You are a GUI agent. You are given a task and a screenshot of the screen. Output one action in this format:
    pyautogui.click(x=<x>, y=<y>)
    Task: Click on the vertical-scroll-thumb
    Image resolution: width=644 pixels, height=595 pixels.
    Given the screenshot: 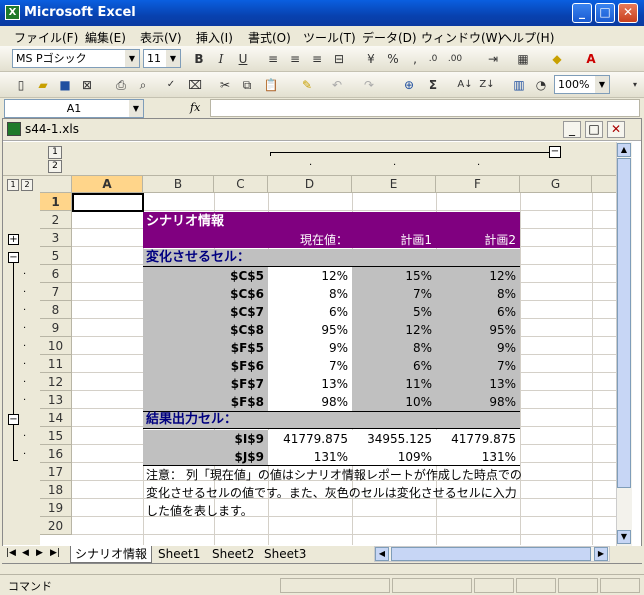 What is the action you would take?
    pyautogui.click(x=624, y=323)
    